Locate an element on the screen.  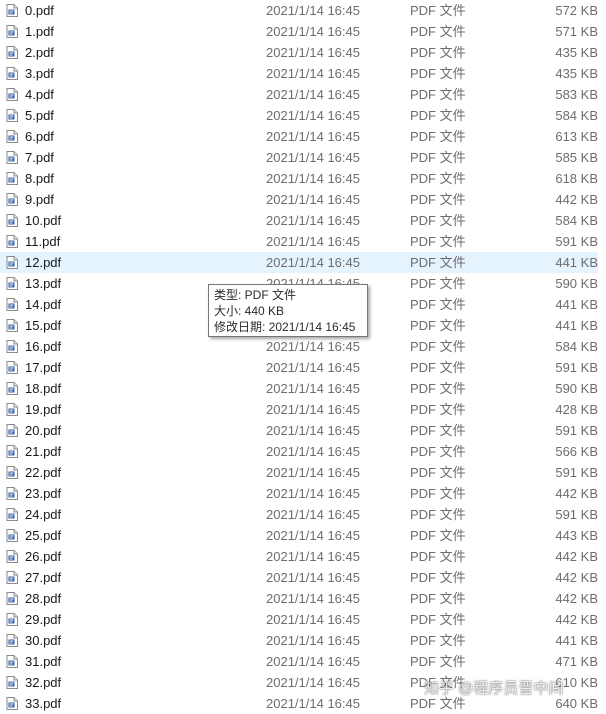
file-row: 27.pdf 2021/1/14 16:45 PDF 文件 442 KB is located at coordinates (299, 577).